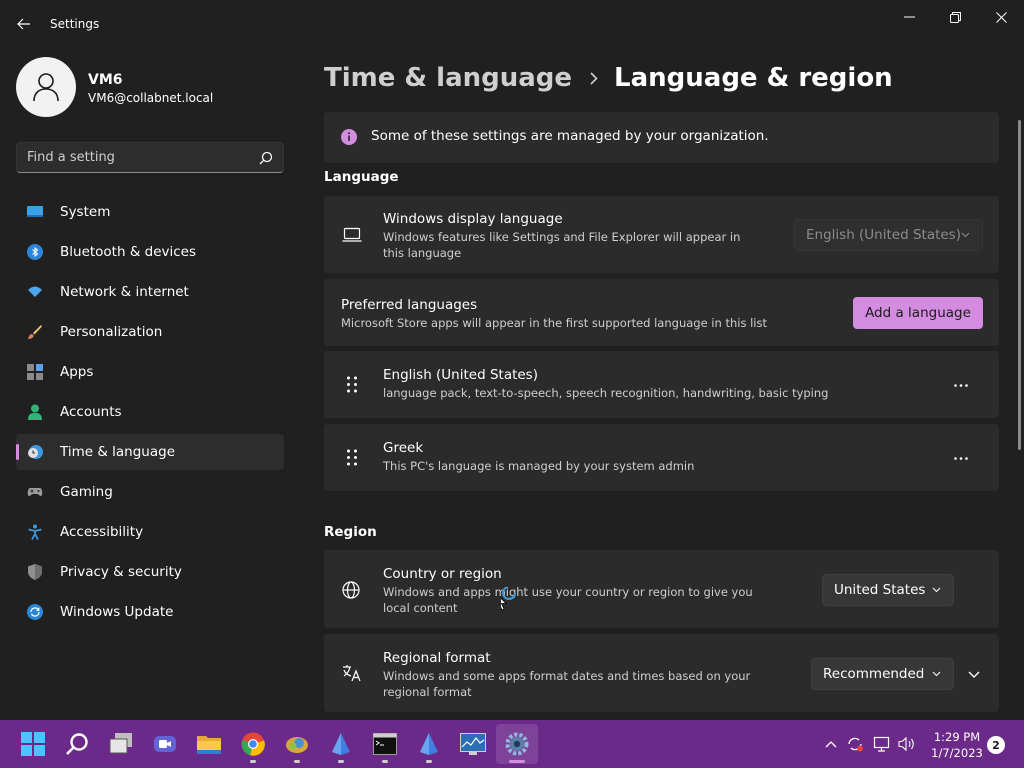 This screenshot has height=768, width=1024. I want to click on sidebar-item-label: Privacy & security, so click(121, 572).